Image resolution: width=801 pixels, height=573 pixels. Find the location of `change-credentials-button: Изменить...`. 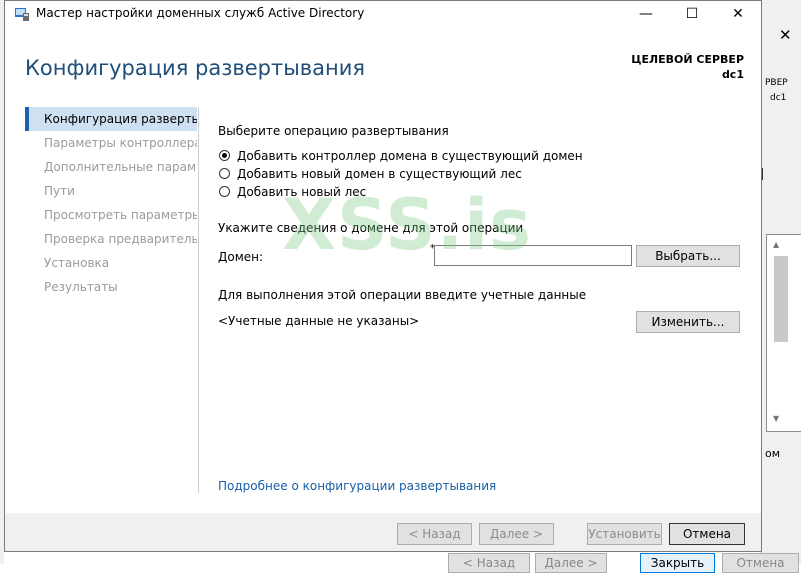

change-credentials-button: Изменить... is located at coordinates (688, 322).